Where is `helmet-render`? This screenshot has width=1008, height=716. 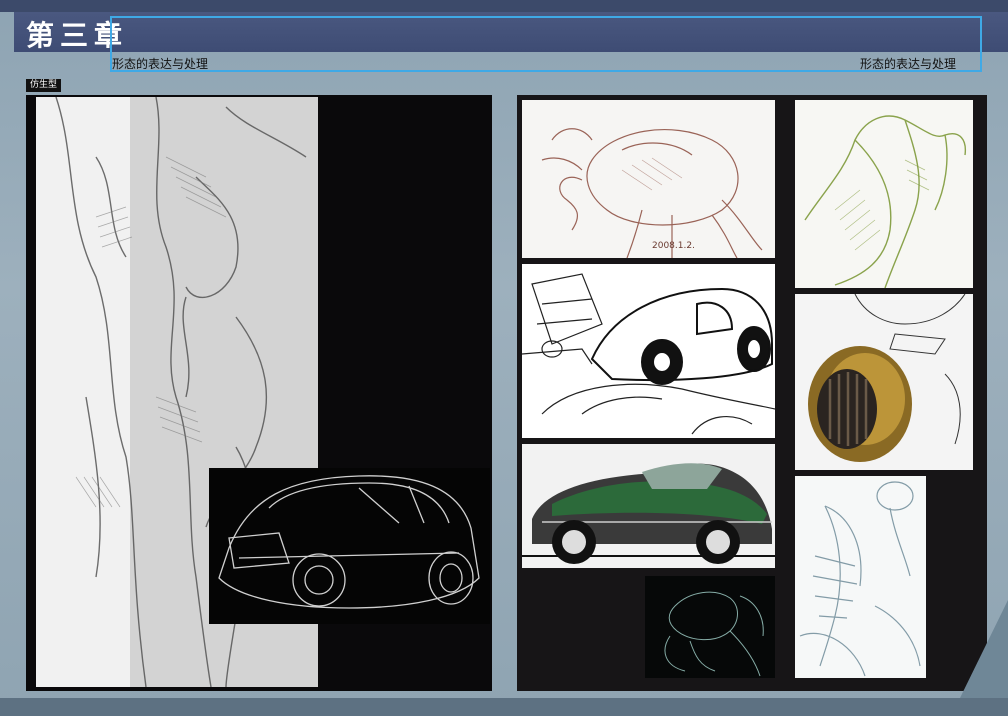 helmet-render is located at coordinates (884, 382).